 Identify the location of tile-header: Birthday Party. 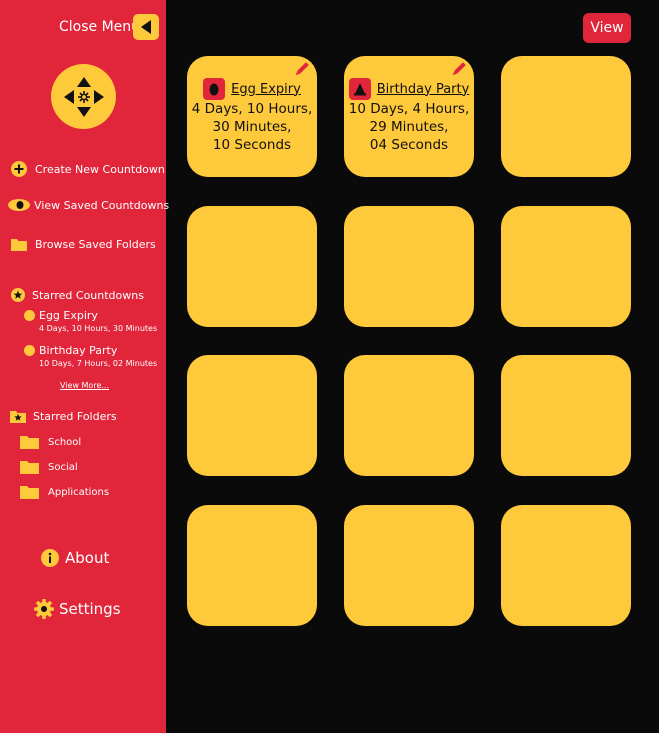
(409, 89).